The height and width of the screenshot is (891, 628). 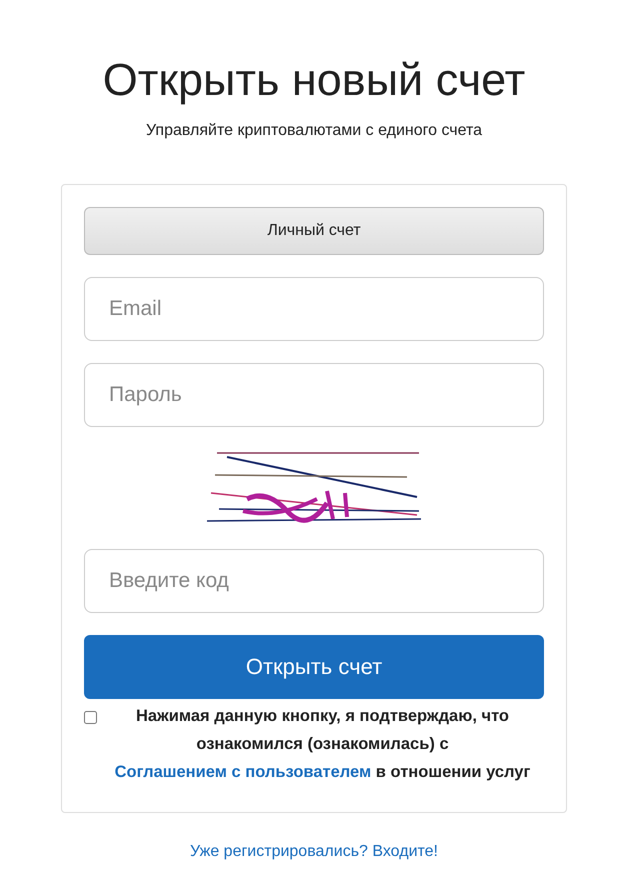 What do you see at coordinates (243, 772) in the screenshot?
I see `agreement-link: Соглашением с пользователем` at bounding box center [243, 772].